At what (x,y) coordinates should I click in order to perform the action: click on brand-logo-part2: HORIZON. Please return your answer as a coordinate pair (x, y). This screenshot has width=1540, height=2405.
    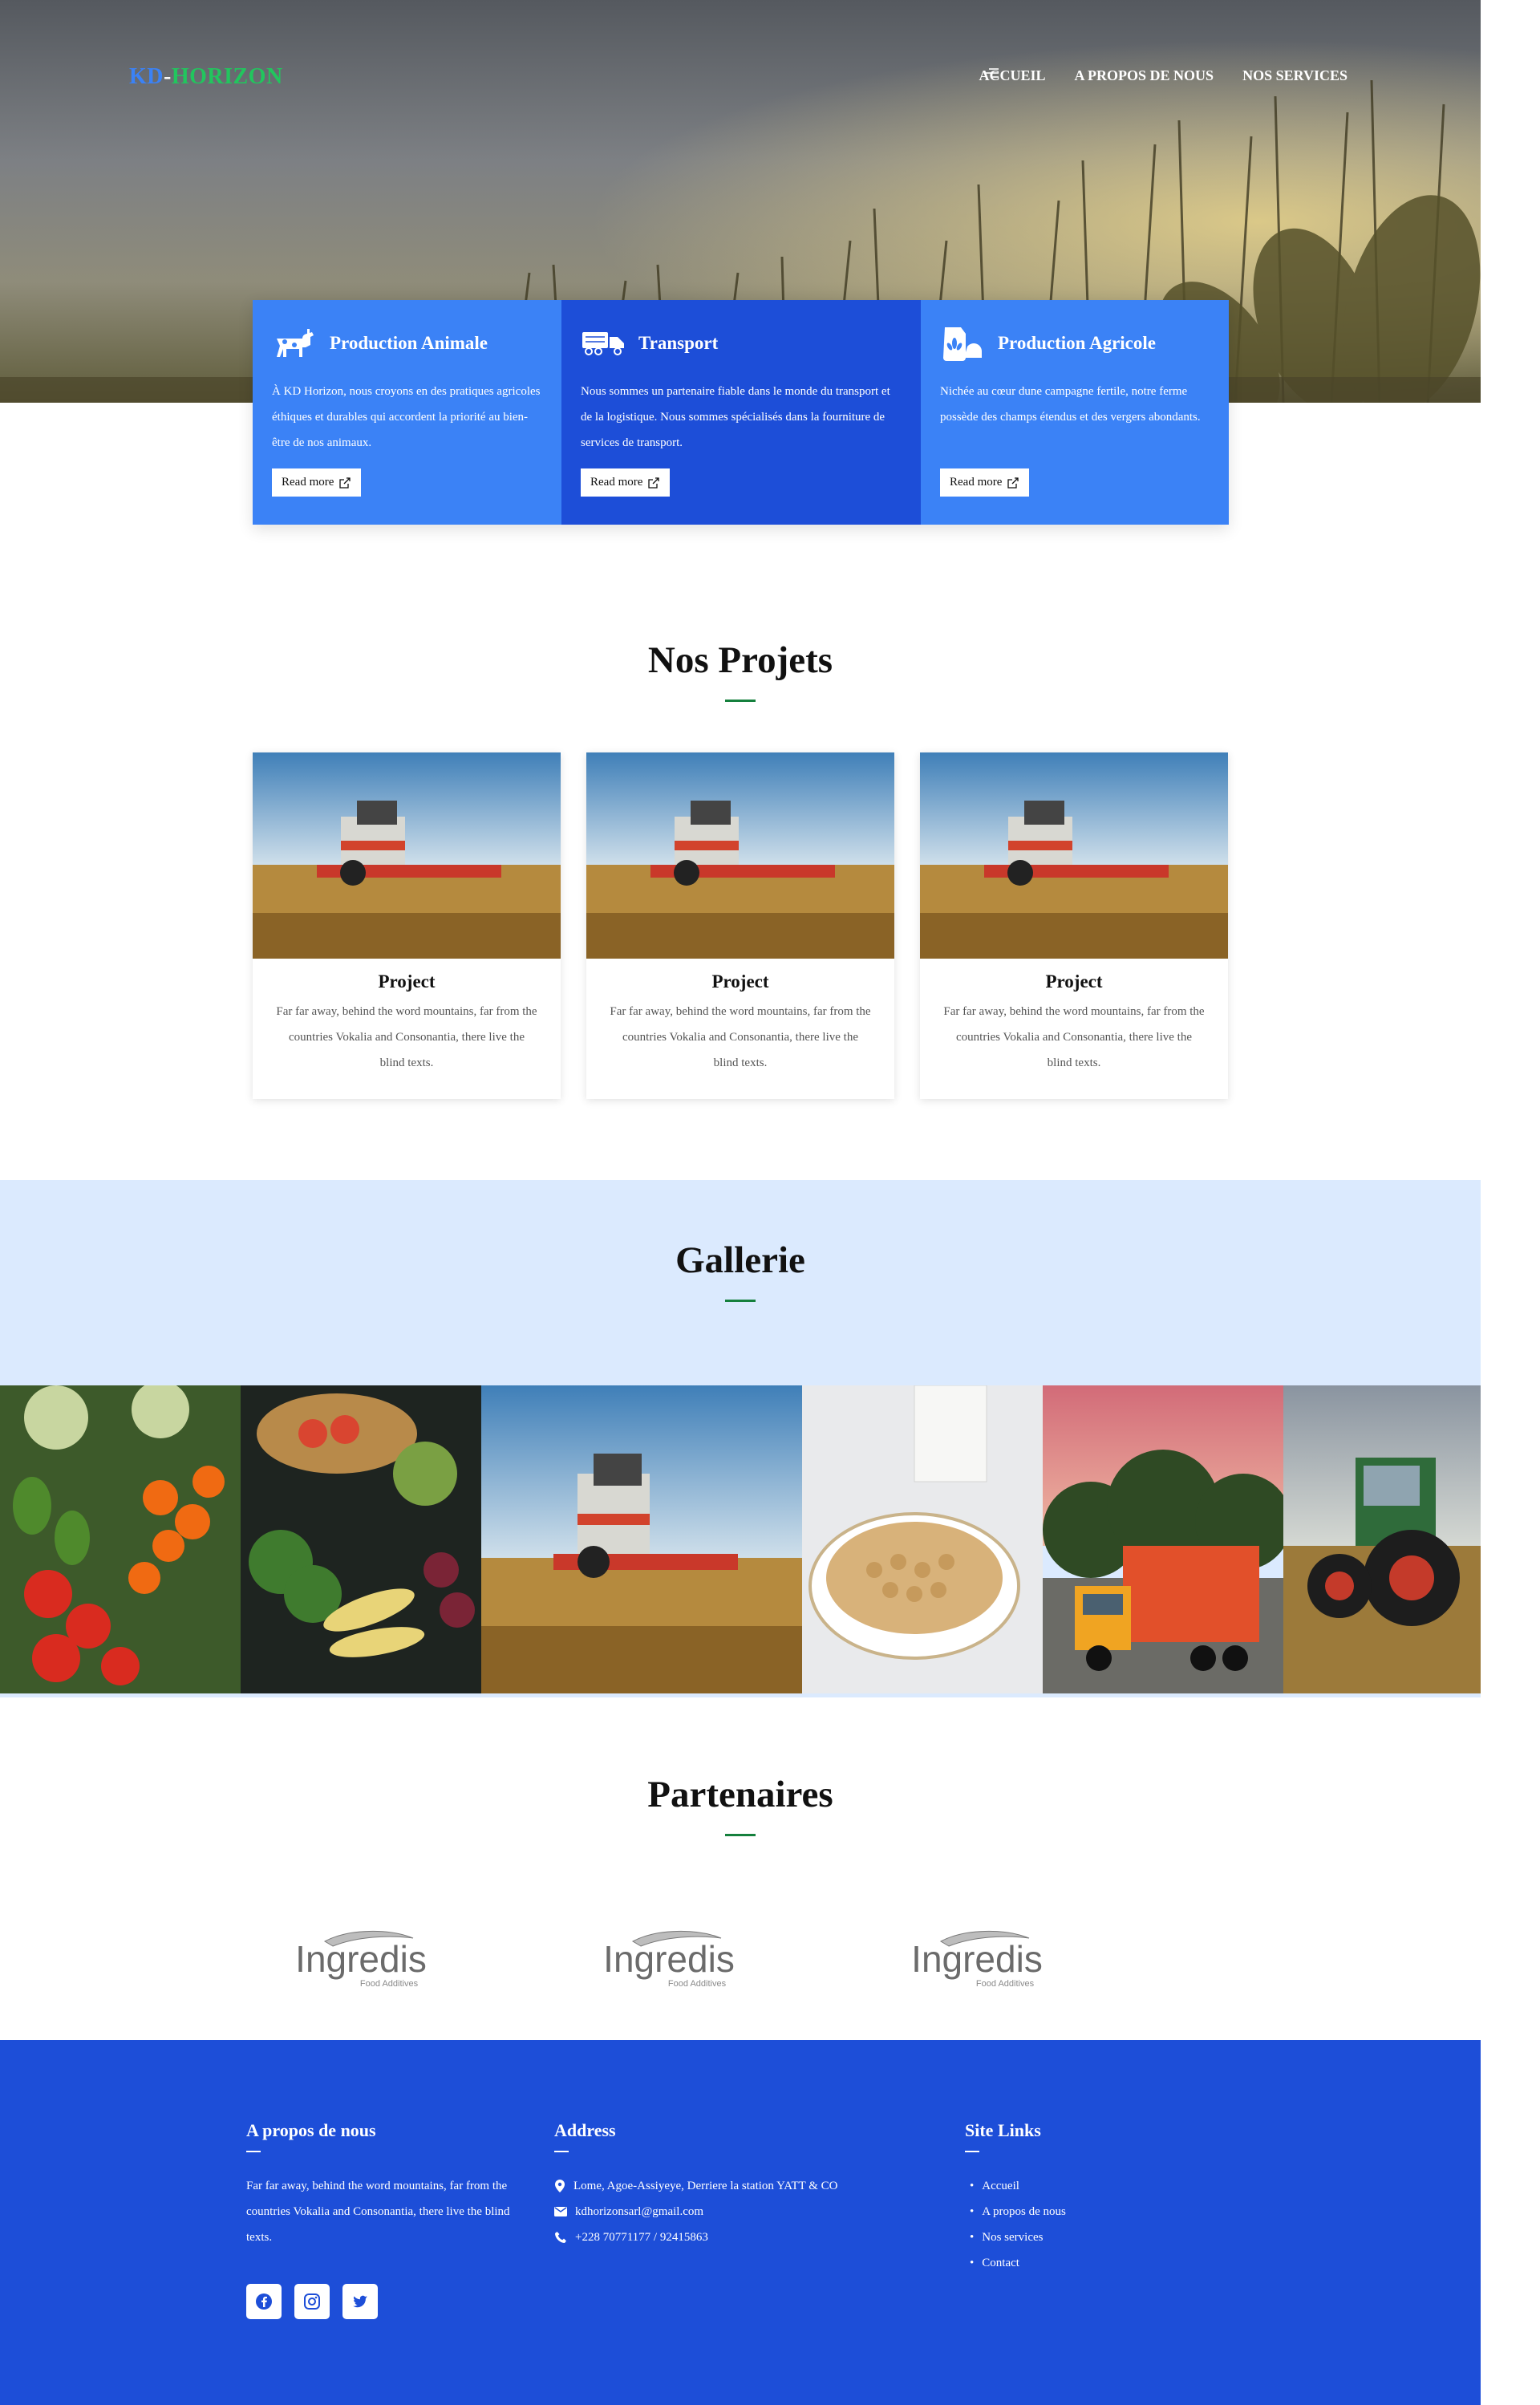
    Looking at the image, I should click on (227, 76).